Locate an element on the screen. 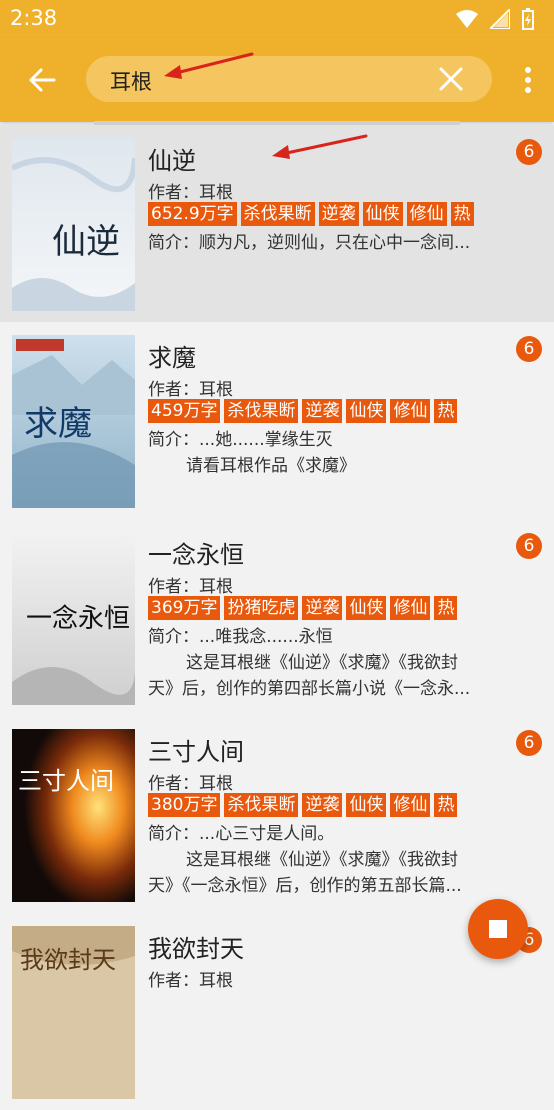 The image size is (554, 1110). intro-line: 请看耳根作品《求魔》 is located at coordinates (271, 466).